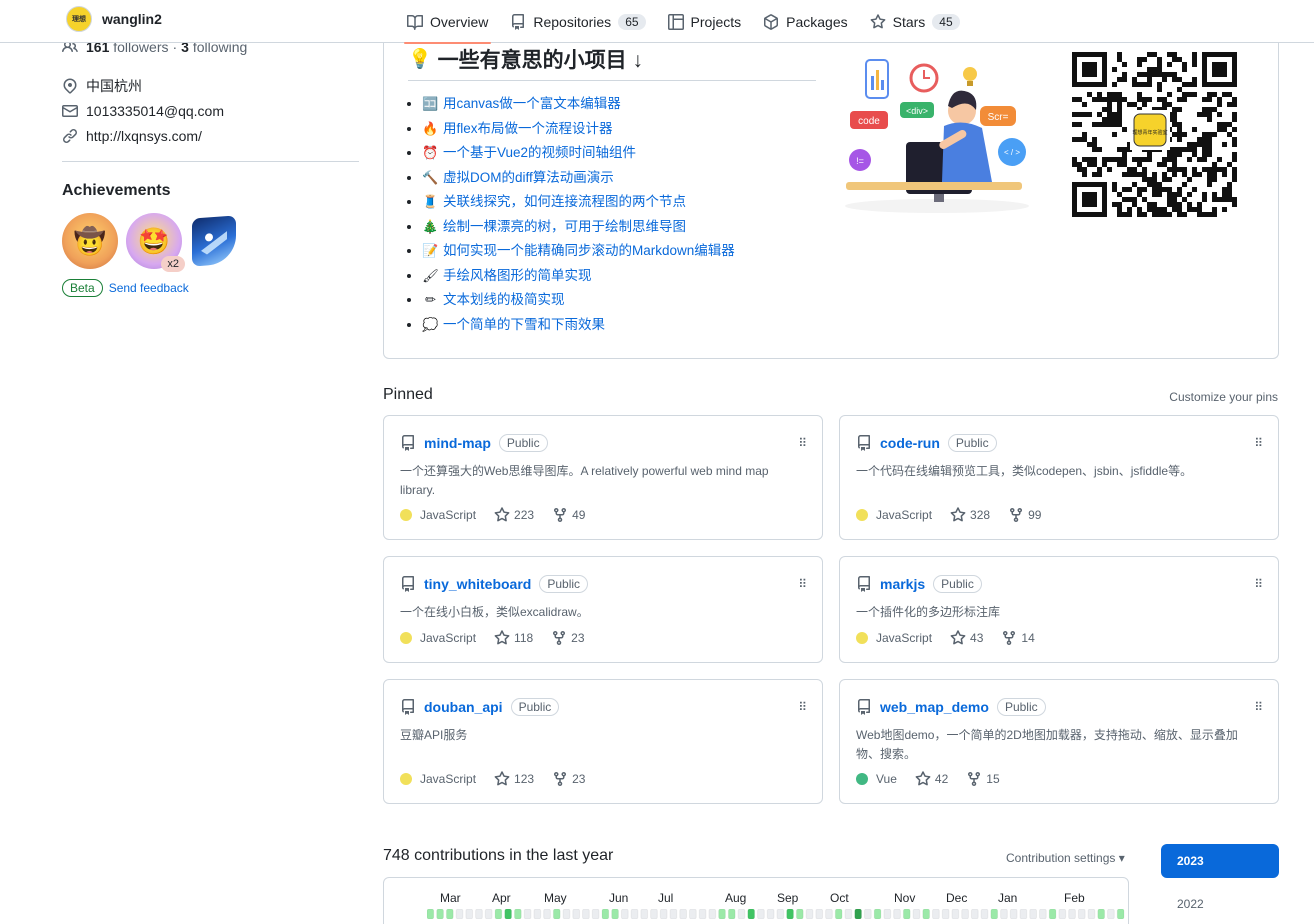 The width and height of the screenshot is (1314, 924). I want to click on avatar: 理想, so click(79, 19).